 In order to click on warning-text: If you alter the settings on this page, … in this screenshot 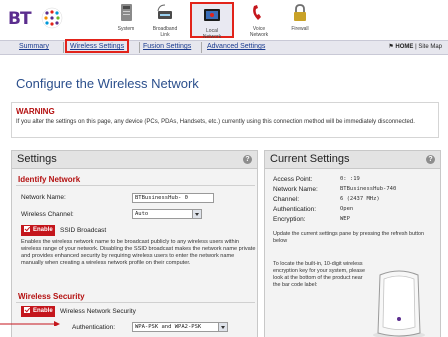, I will do `click(215, 122)`.